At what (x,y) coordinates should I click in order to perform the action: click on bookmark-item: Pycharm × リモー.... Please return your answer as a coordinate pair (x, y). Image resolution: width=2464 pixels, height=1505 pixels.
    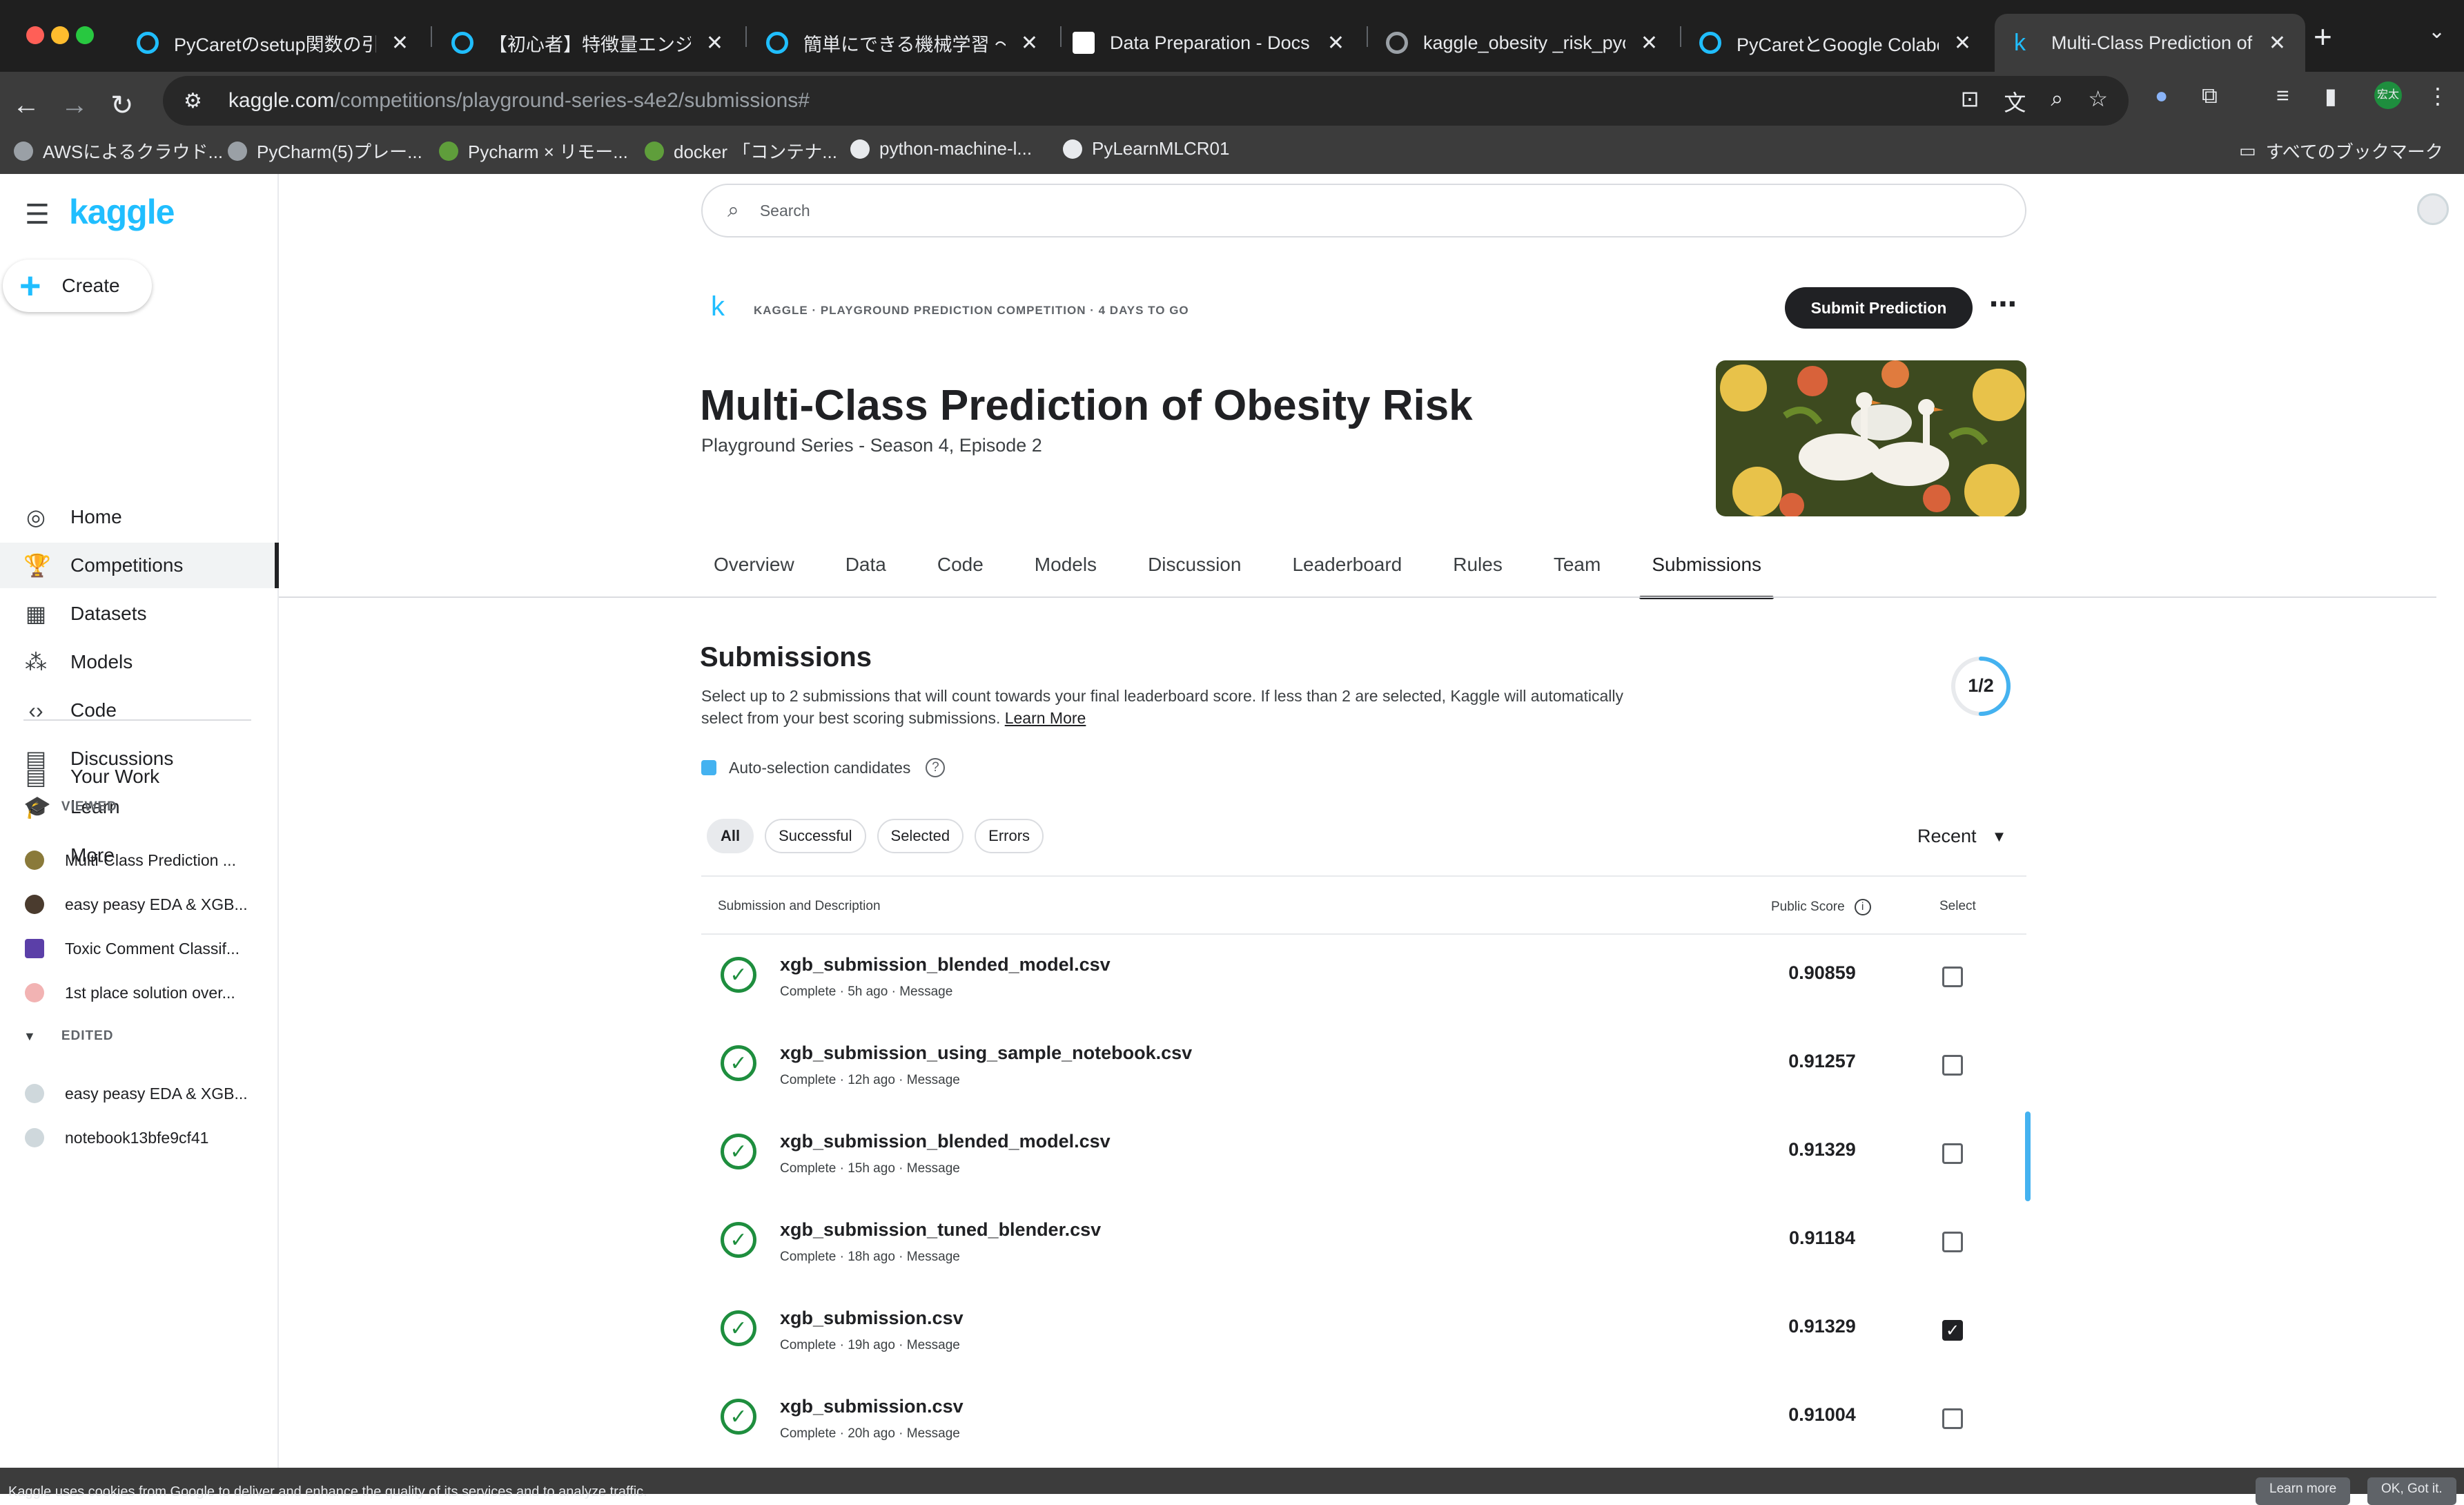
    Looking at the image, I should click on (533, 151).